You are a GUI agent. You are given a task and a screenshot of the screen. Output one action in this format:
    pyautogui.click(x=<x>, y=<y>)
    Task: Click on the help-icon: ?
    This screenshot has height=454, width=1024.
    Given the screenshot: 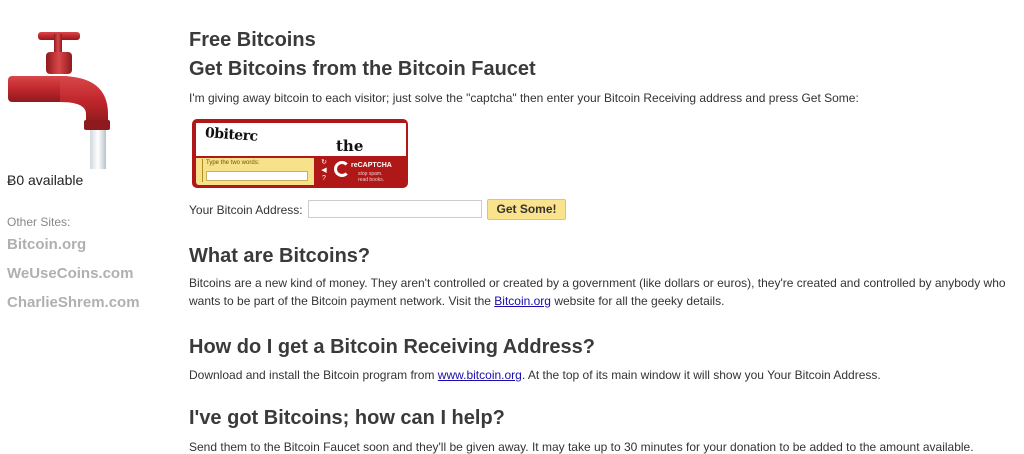 What is the action you would take?
    pyautogui.click(x=324, y=179)
    